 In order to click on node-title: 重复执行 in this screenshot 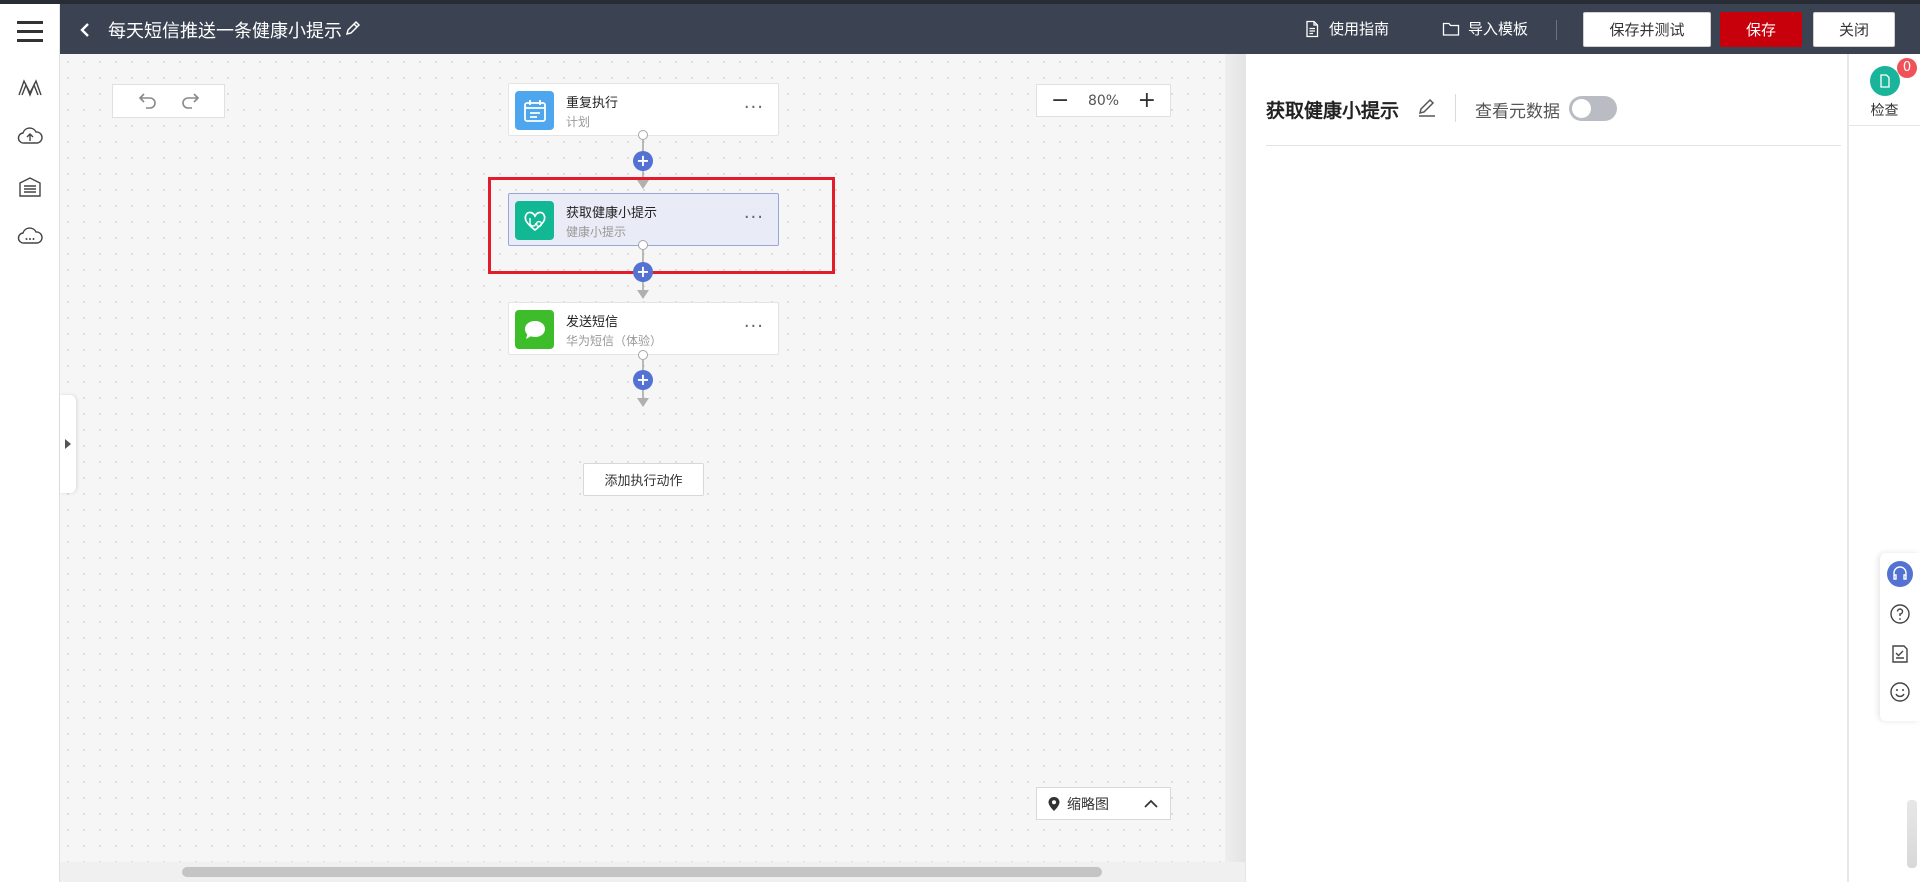, I will do `click(592, 103)`.